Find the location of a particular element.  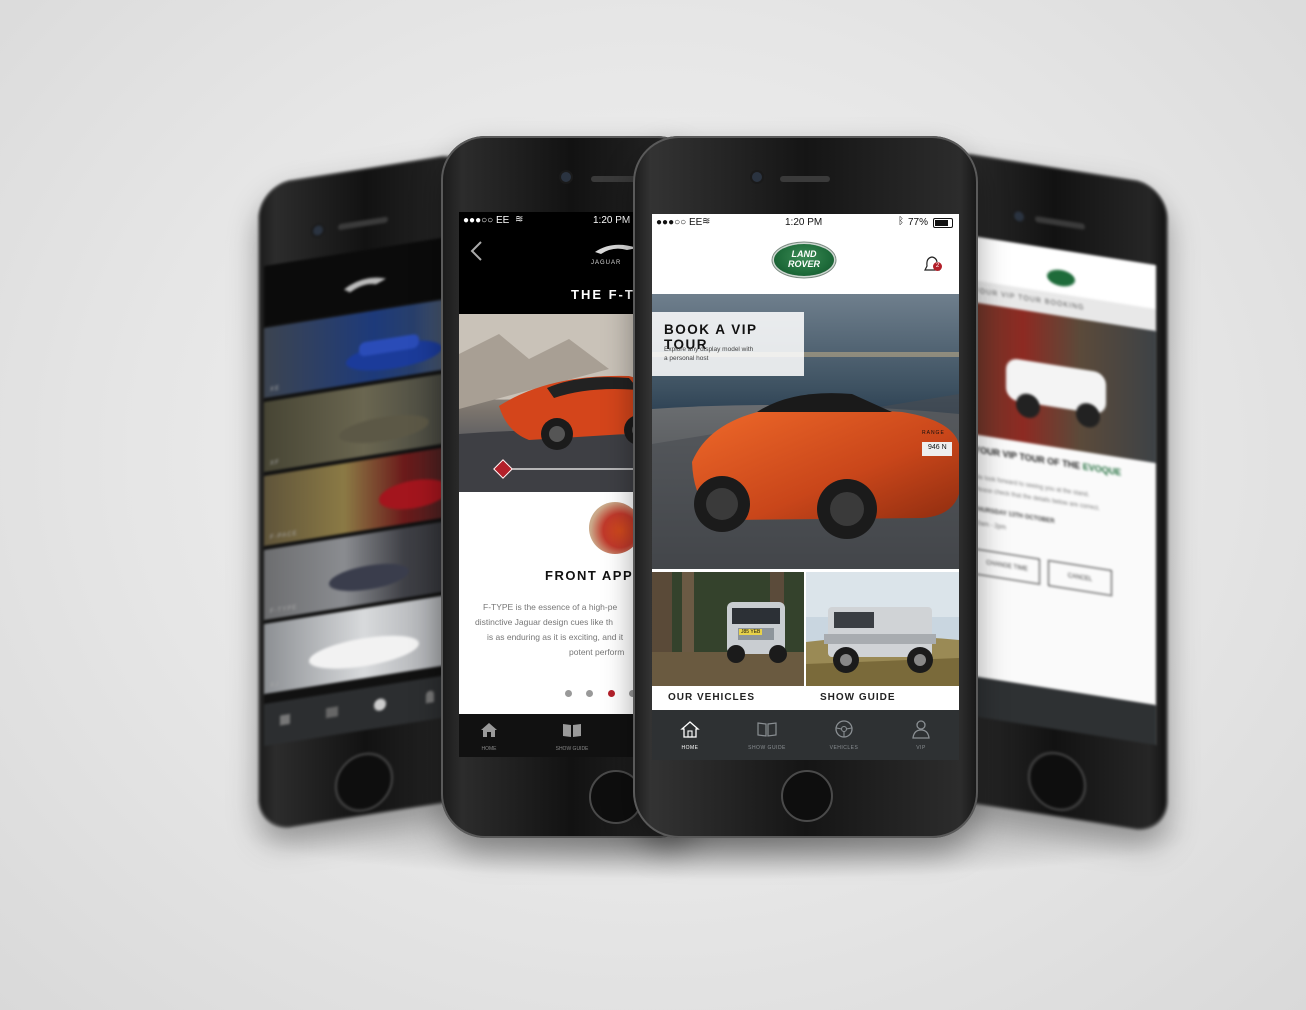

logo-line2: ROVER is located at coordinates (803, 264).